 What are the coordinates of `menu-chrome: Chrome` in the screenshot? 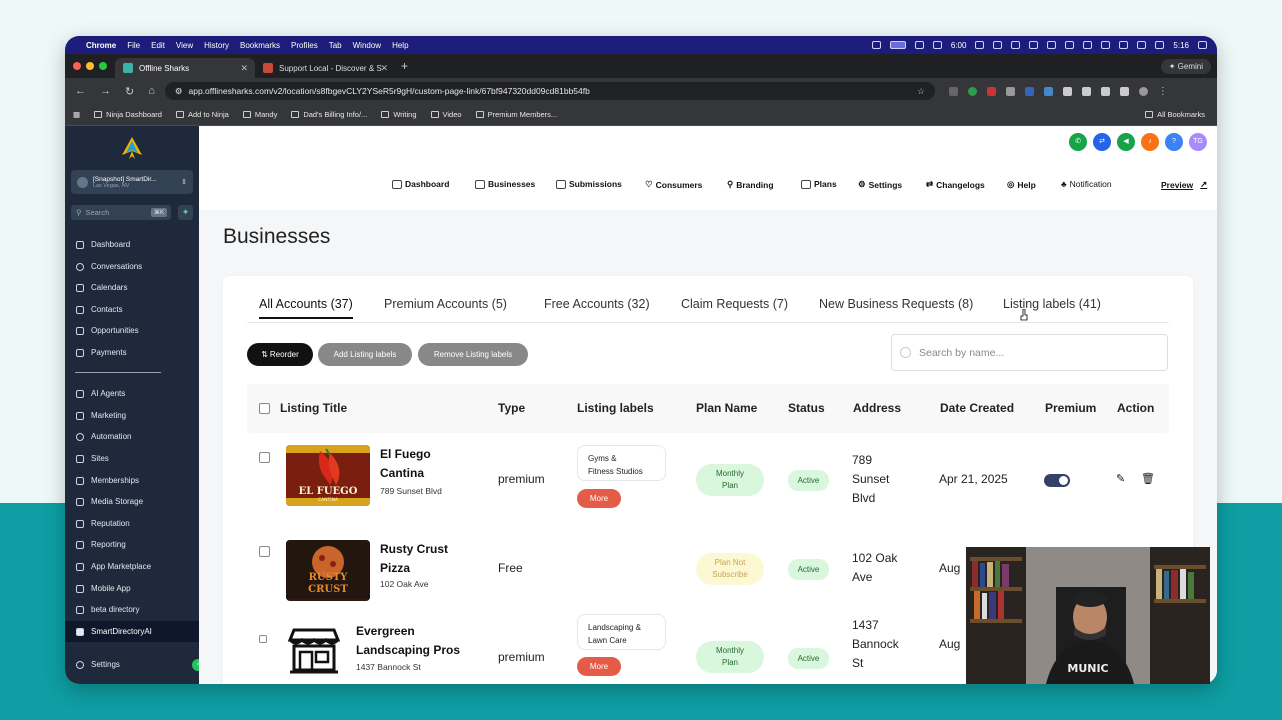 It's located at (101, 45).